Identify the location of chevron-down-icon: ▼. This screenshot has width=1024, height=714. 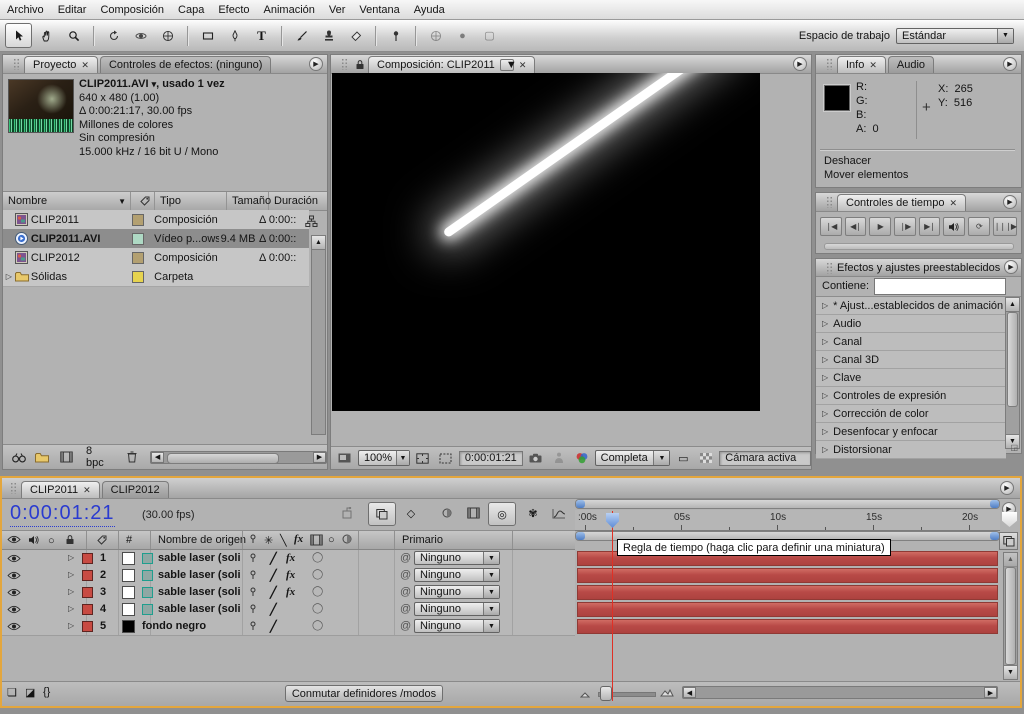
(508, 65).